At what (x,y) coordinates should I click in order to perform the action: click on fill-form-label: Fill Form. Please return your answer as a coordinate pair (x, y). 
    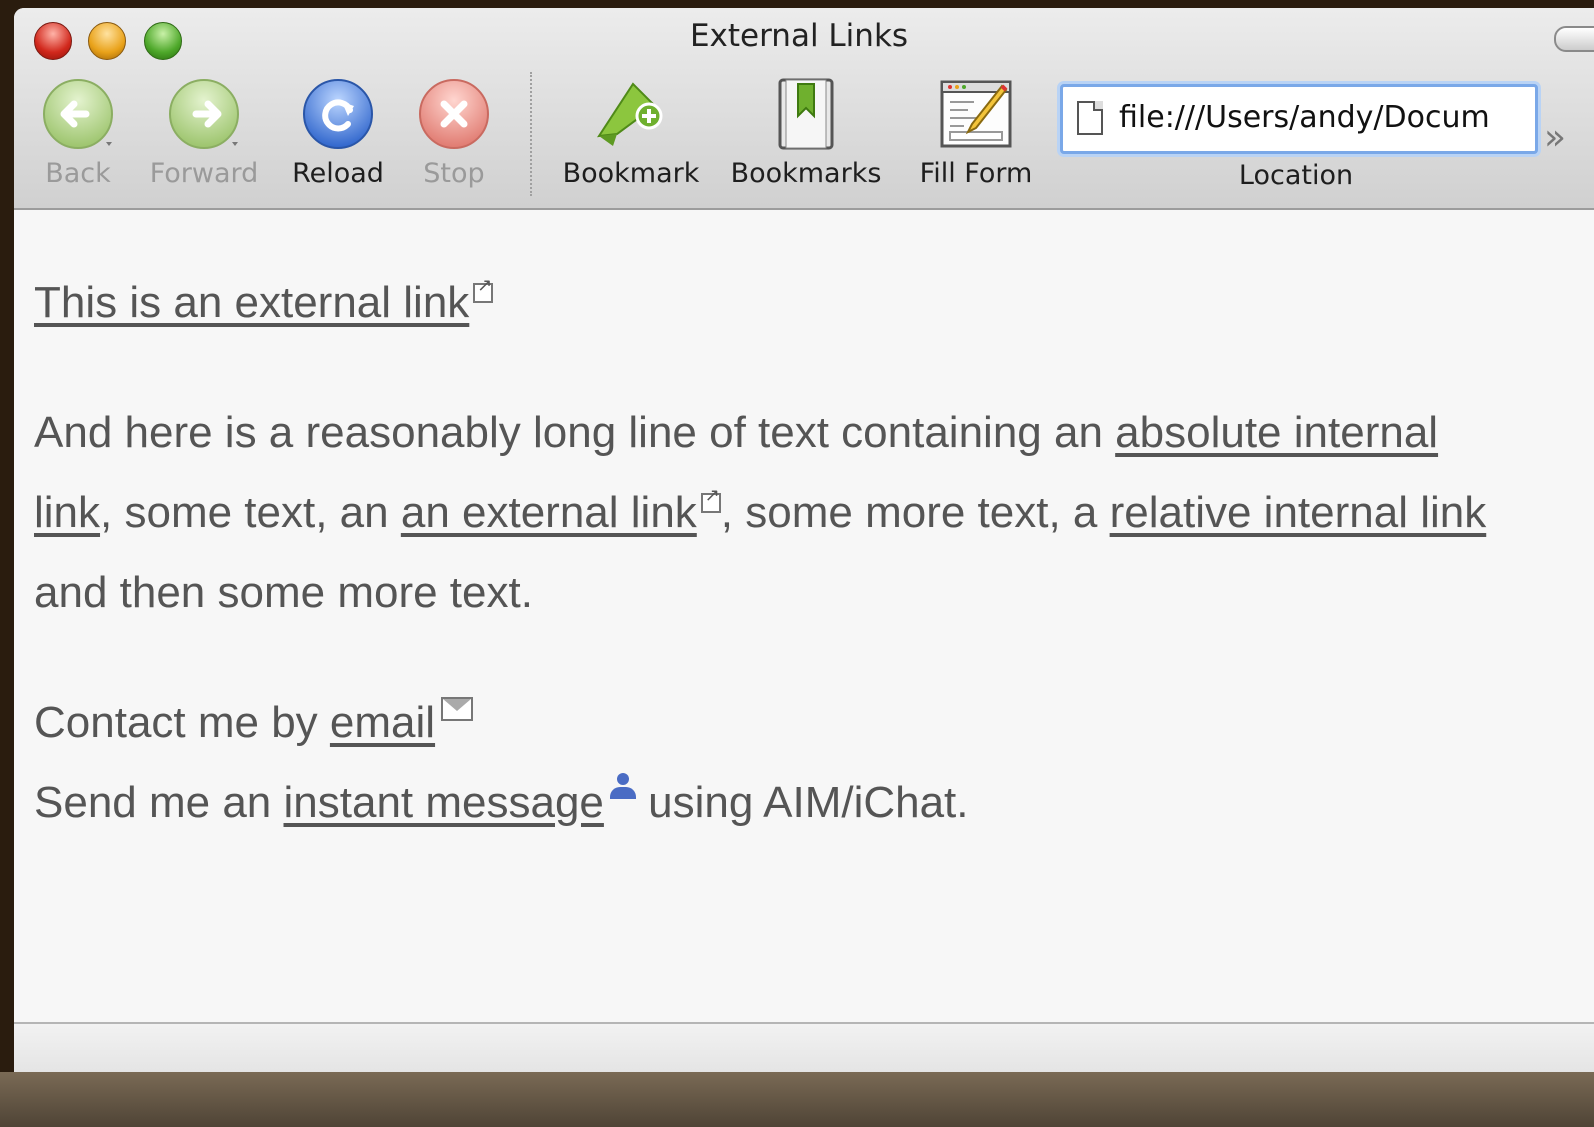
    Looking at the image, I should click on (976, 173).